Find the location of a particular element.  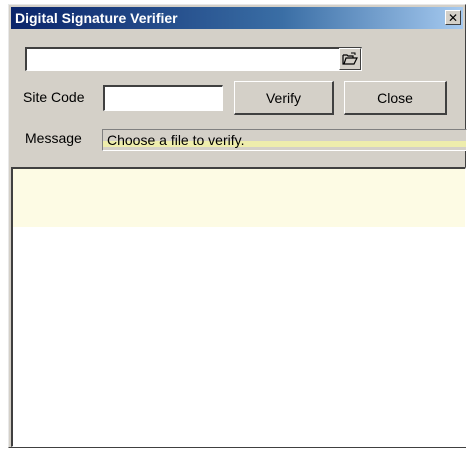

verify-button-label: Verify is located at coordinates (283, 97).